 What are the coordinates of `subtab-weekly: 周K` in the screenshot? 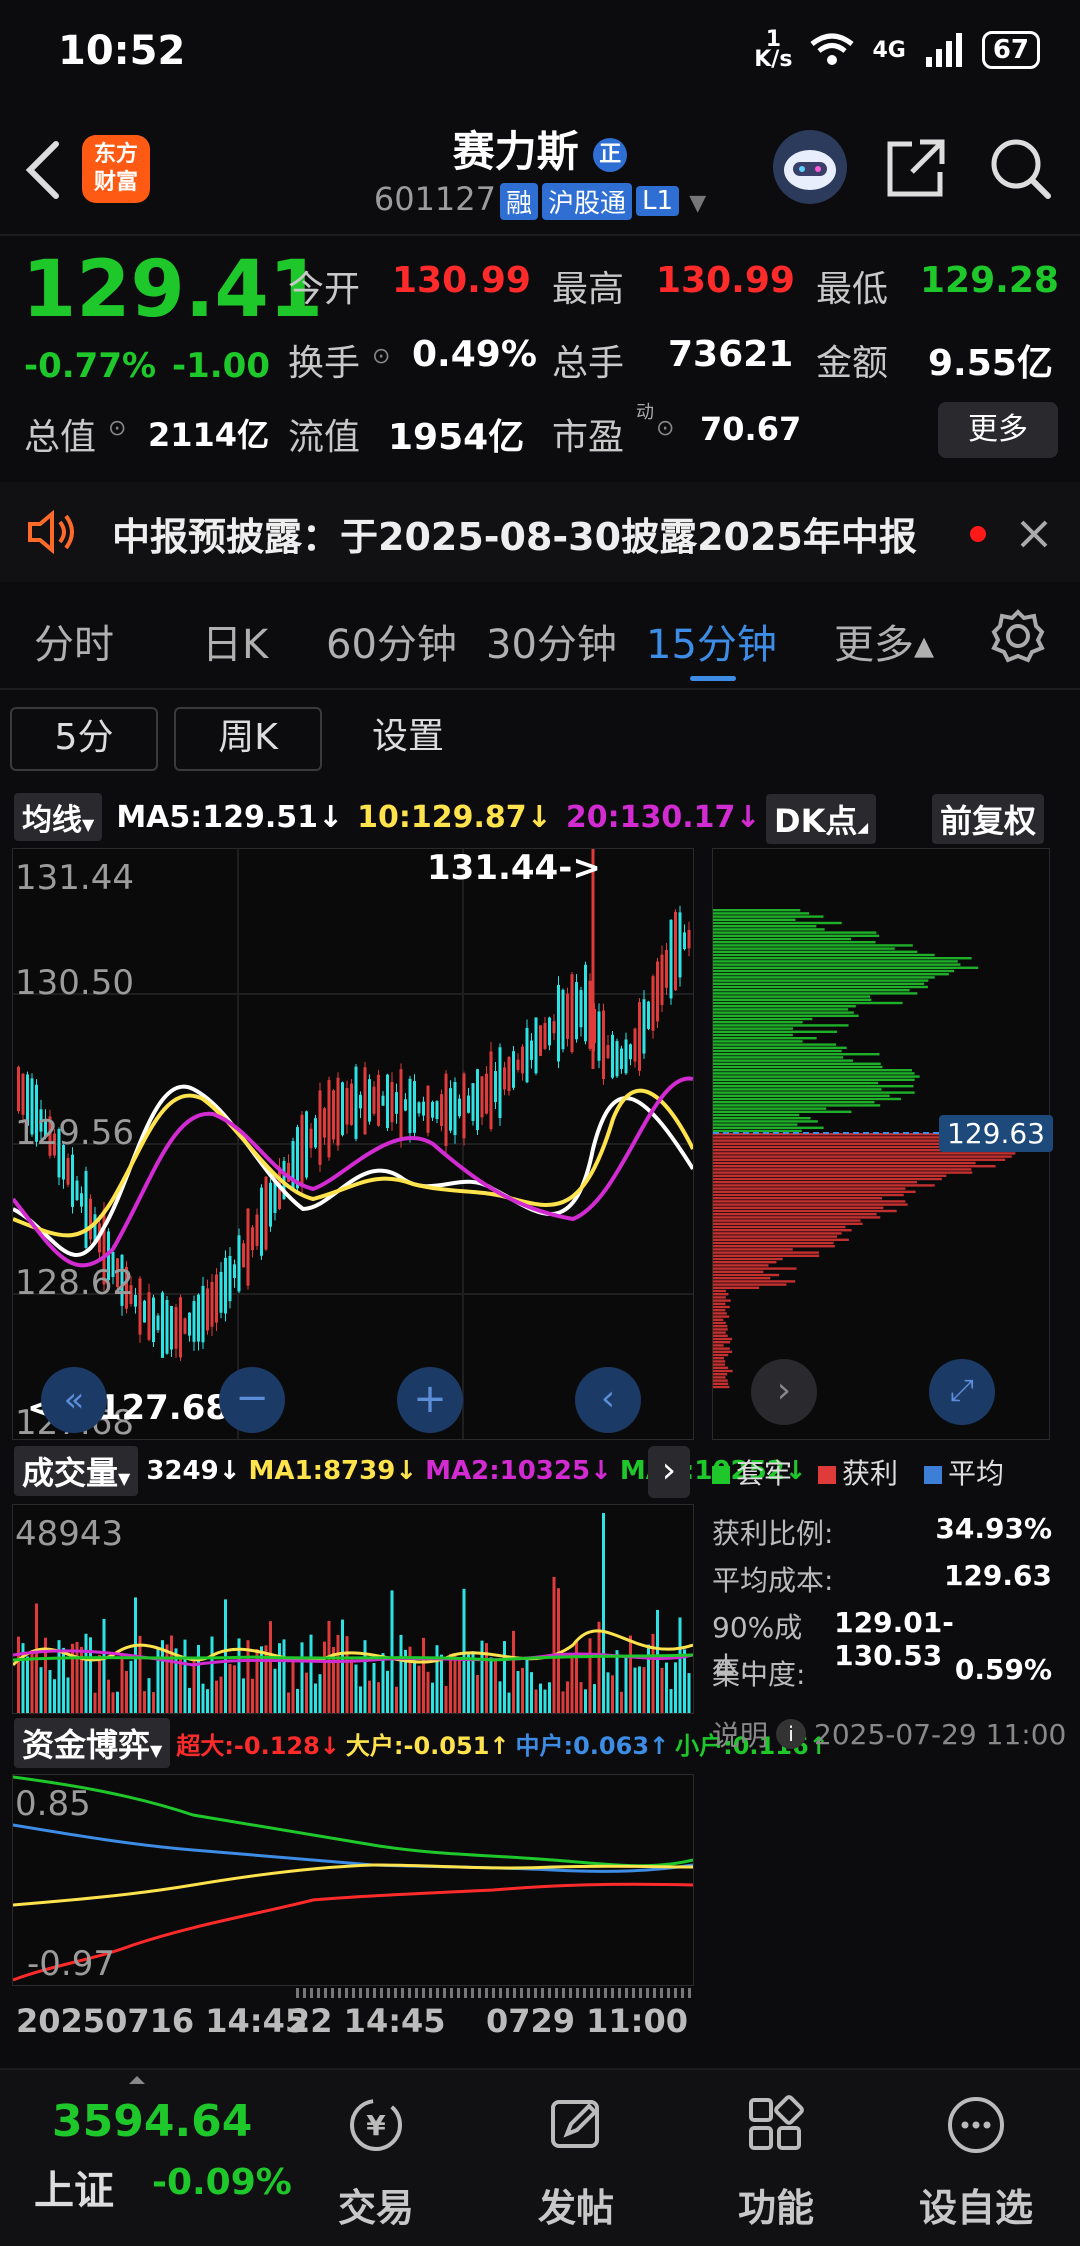 It's located at (248, 739).